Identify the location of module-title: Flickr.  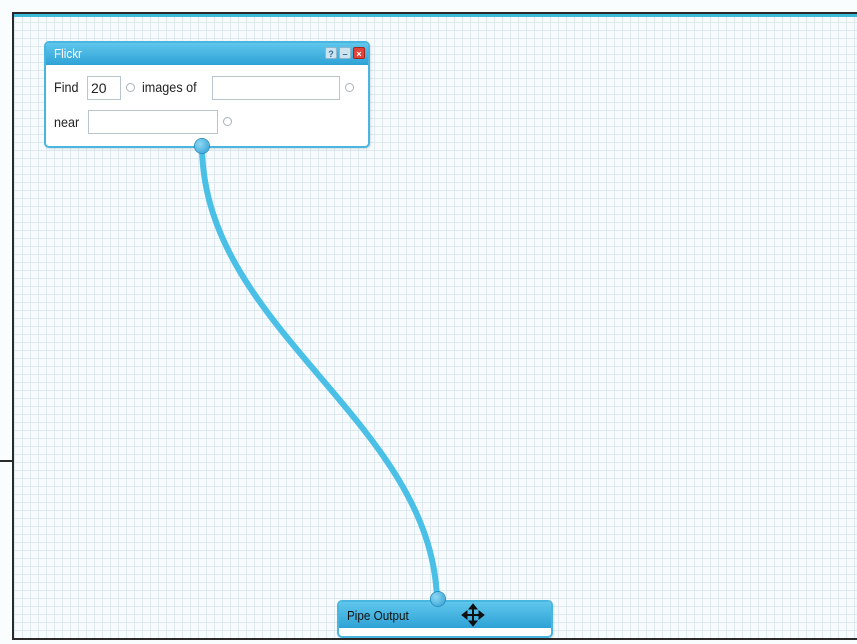
(68, 53).